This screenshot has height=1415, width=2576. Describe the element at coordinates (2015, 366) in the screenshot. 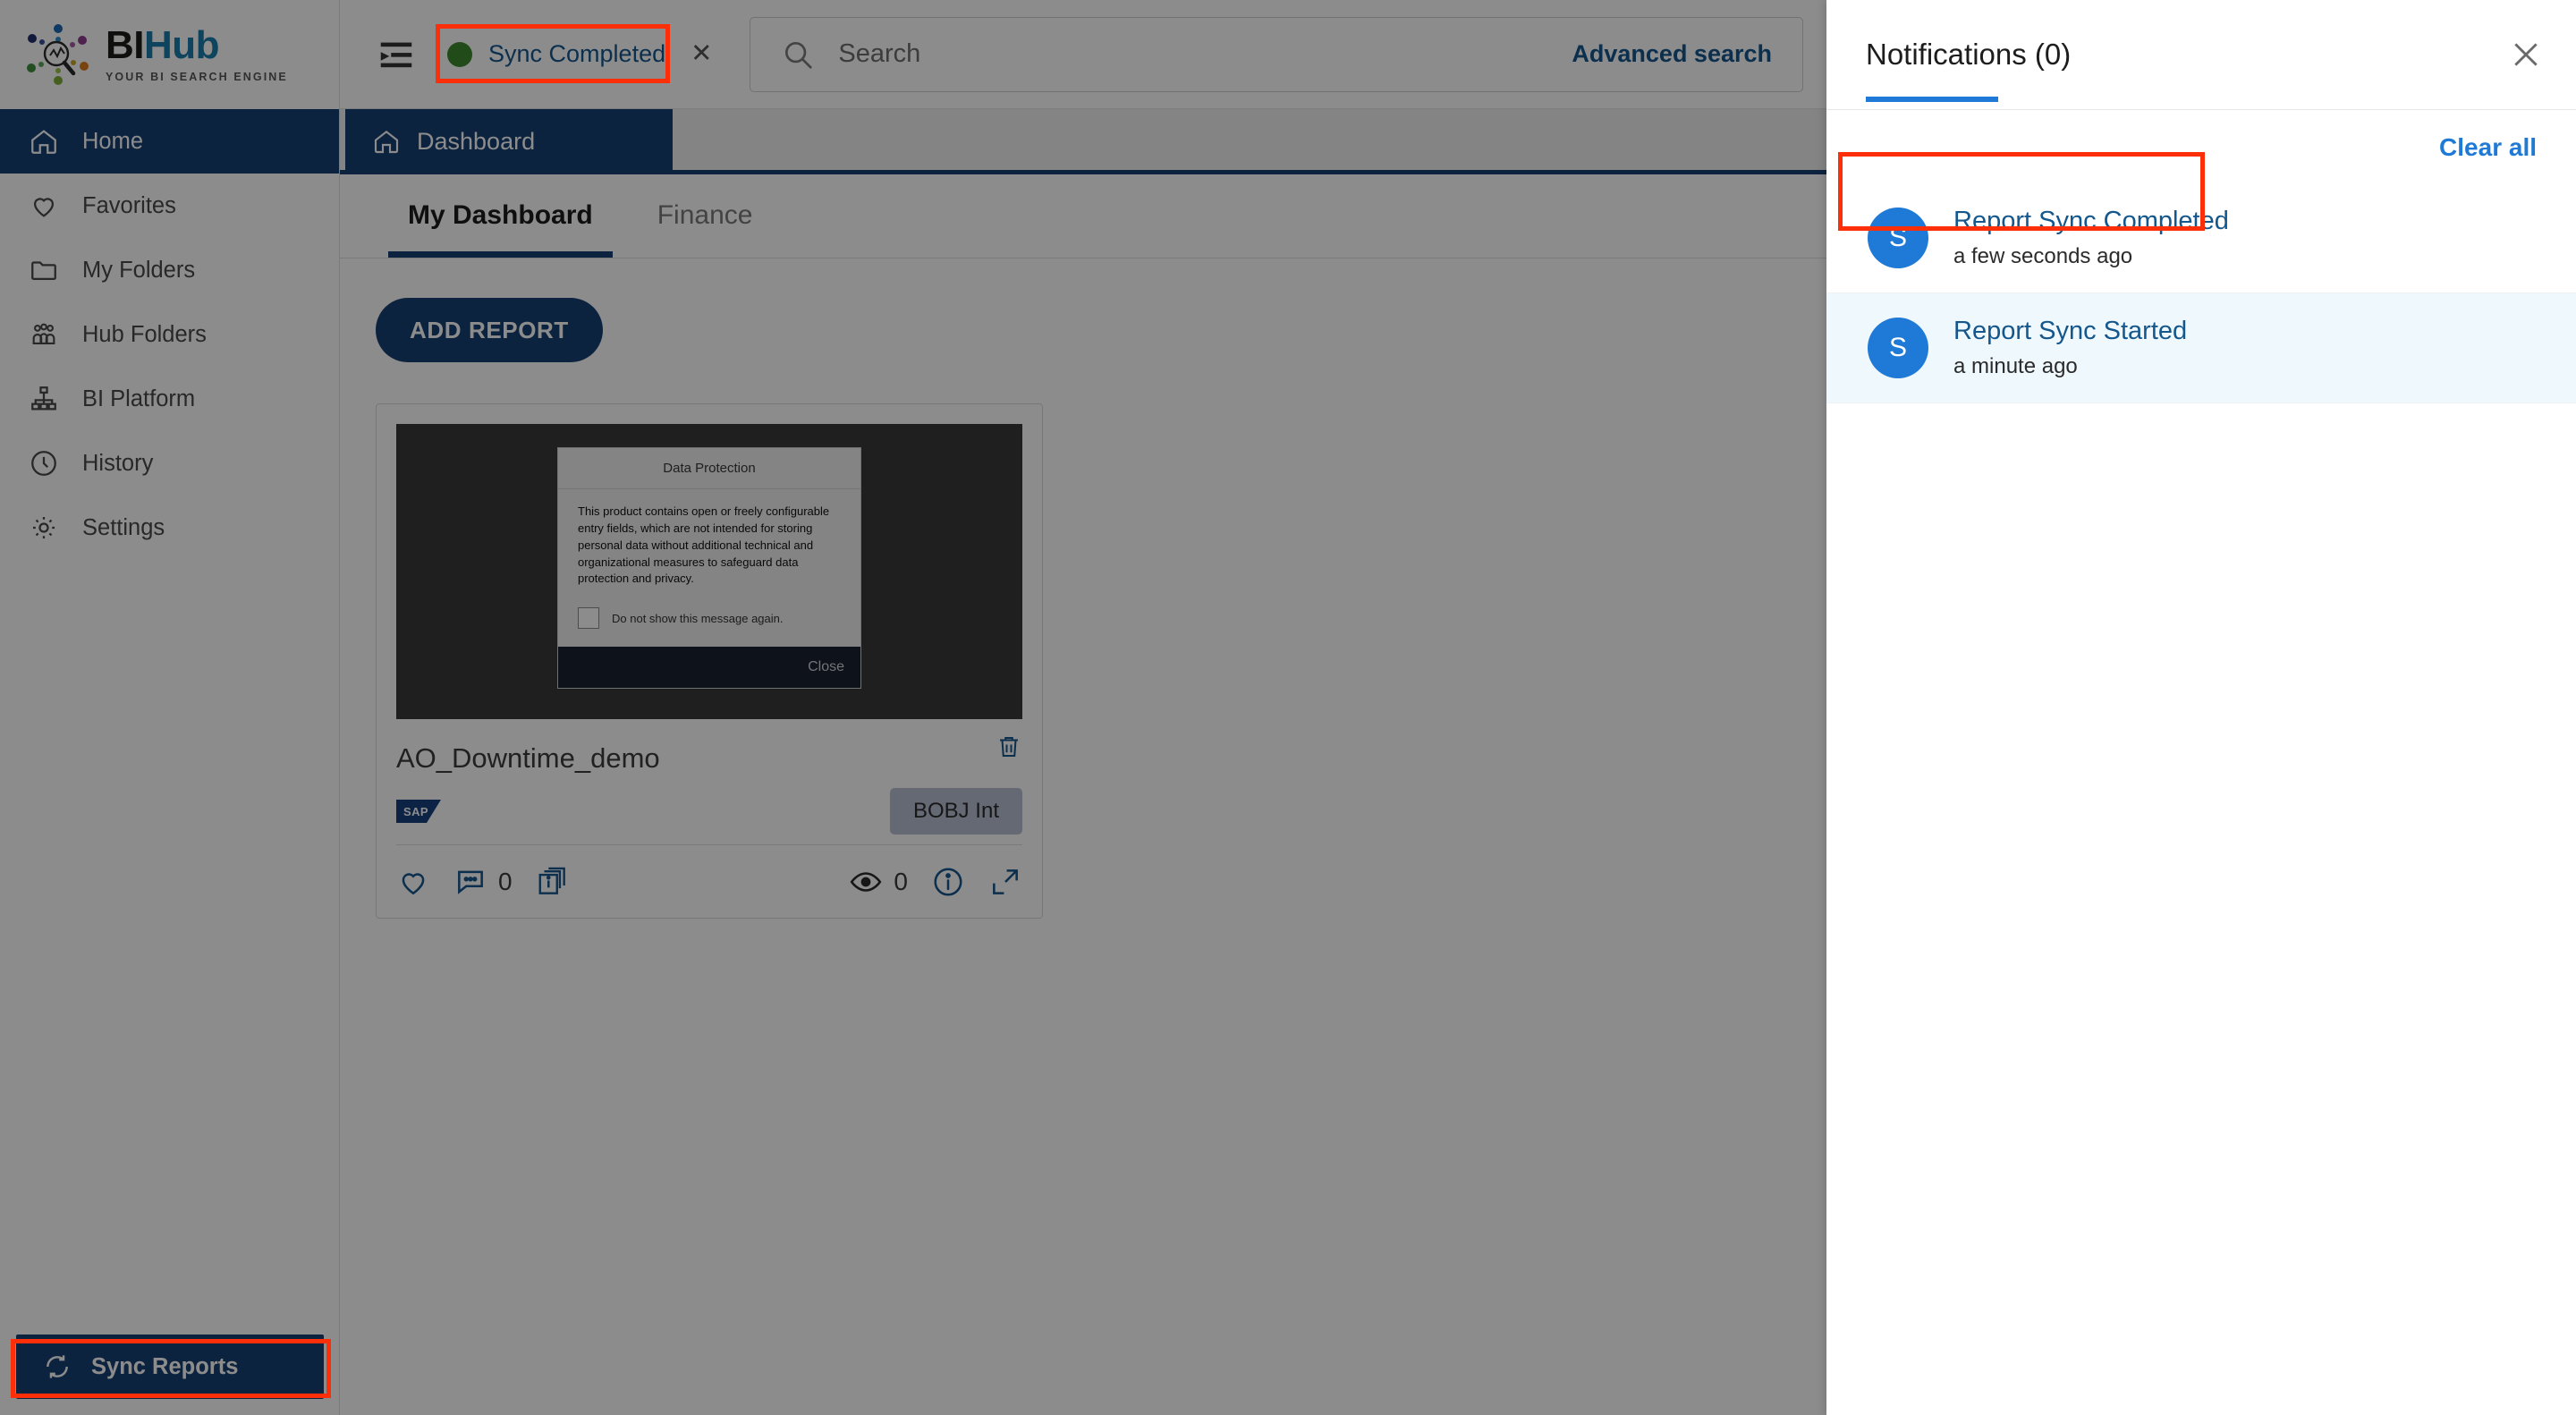

I see `notification-time: a minute ago` at that location.